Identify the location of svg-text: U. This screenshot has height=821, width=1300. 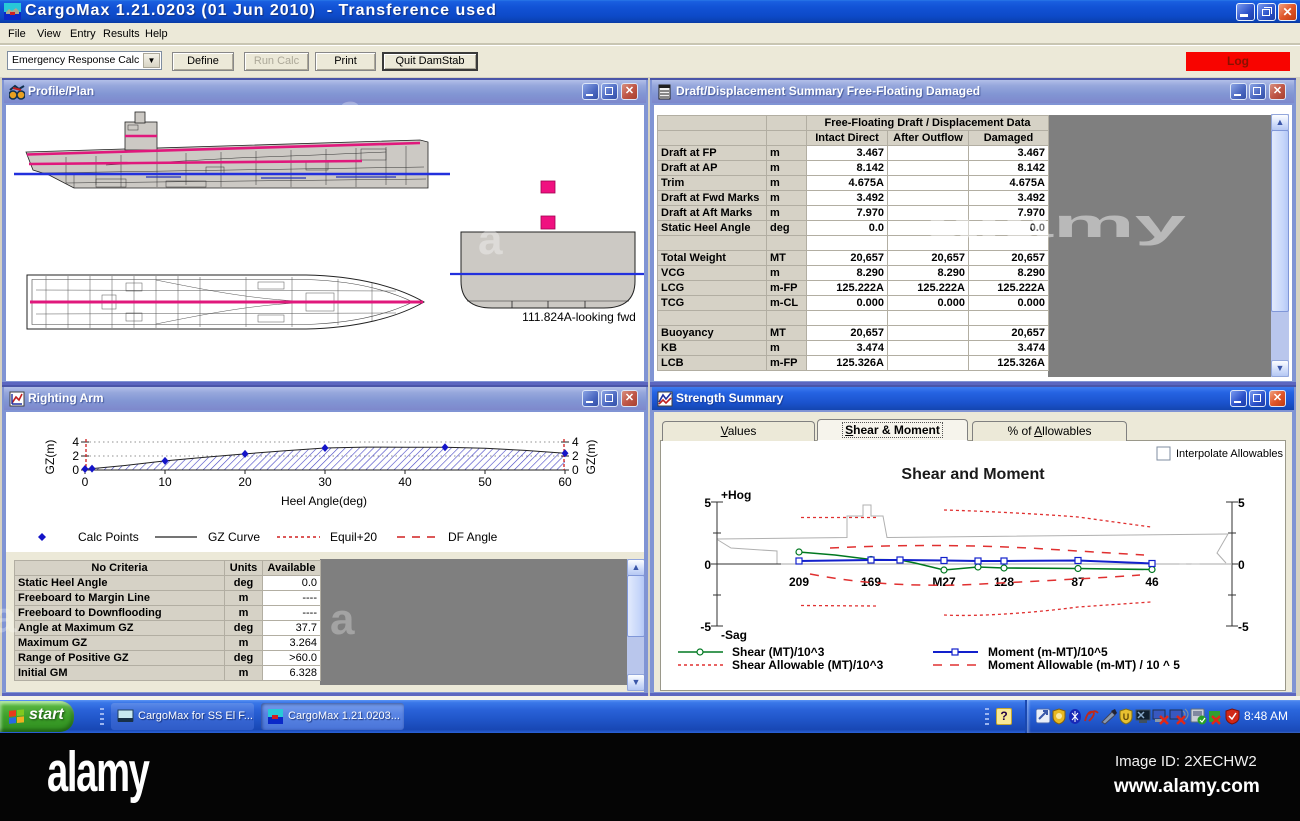
(1126, 717).